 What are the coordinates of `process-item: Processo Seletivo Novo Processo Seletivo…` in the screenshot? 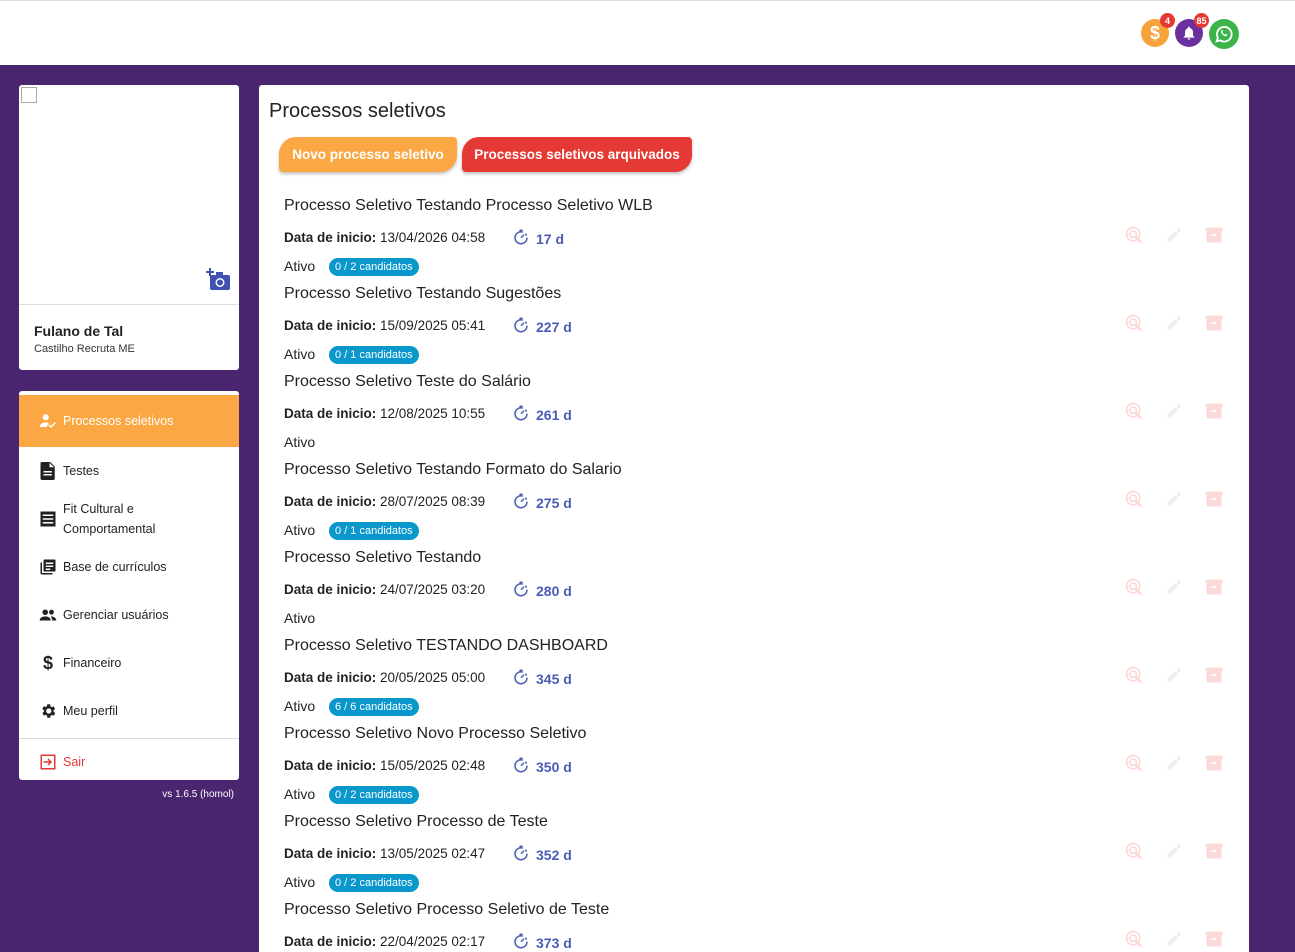 It's located at (754, 769).